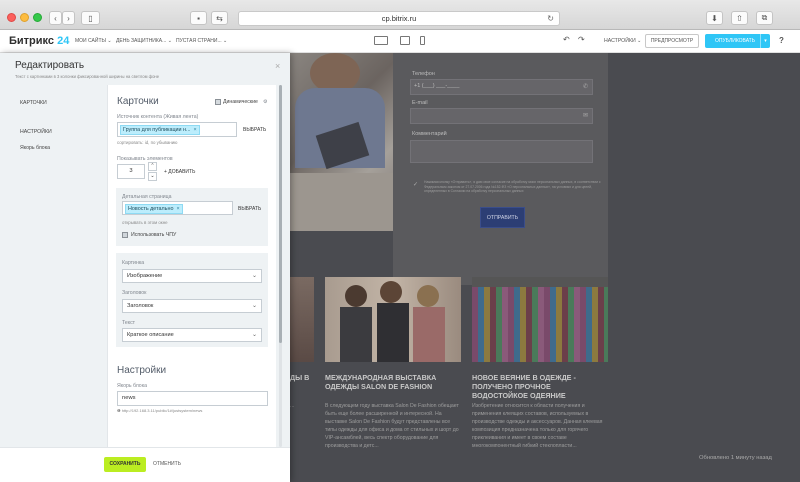 The width and height of the screenshot is (800, 482). What do you see at coordinates (501, 116) in the screenshot?
I see `email-field: ✉` at bounding box center [501, 116].